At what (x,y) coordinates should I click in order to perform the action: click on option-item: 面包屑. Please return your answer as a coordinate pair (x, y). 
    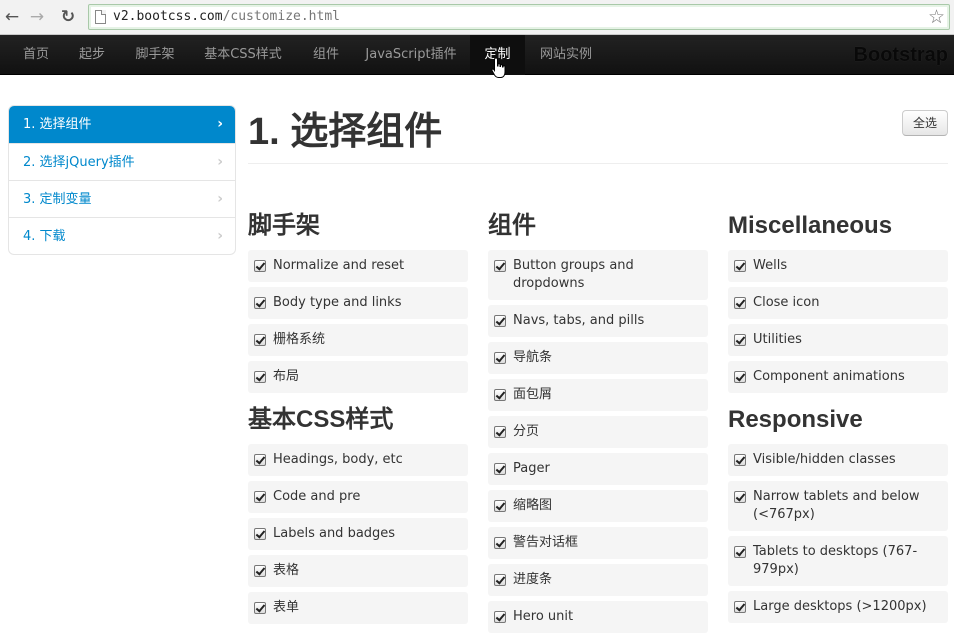
    Looking at the image, I should click on (598, 395).